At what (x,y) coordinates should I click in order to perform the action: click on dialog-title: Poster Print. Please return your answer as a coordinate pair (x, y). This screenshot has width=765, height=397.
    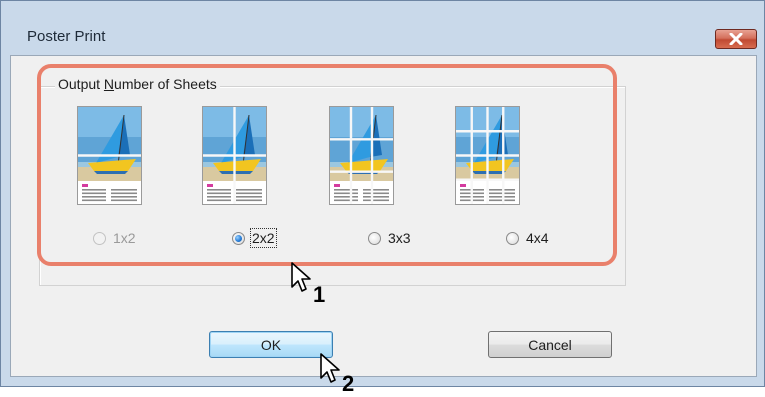
    Looking at the image, I should click on (66, 36).